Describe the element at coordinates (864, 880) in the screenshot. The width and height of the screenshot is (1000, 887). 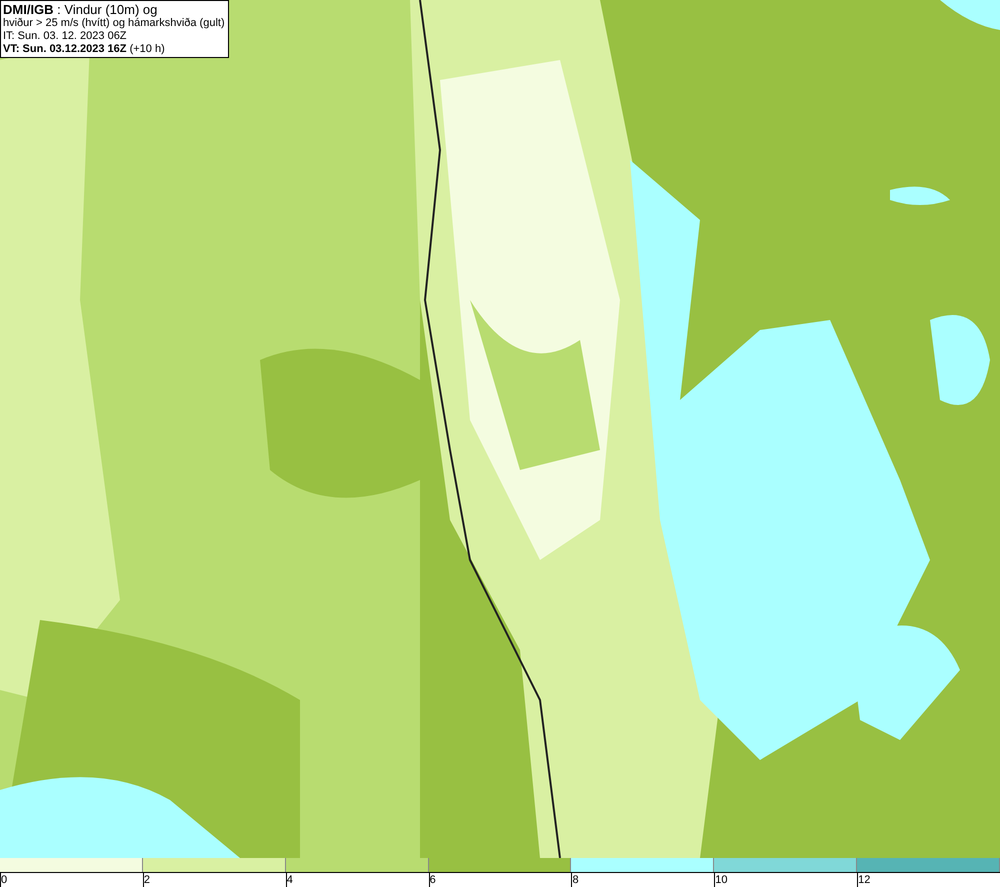
I see `legend-tick-label: 12` at that location.